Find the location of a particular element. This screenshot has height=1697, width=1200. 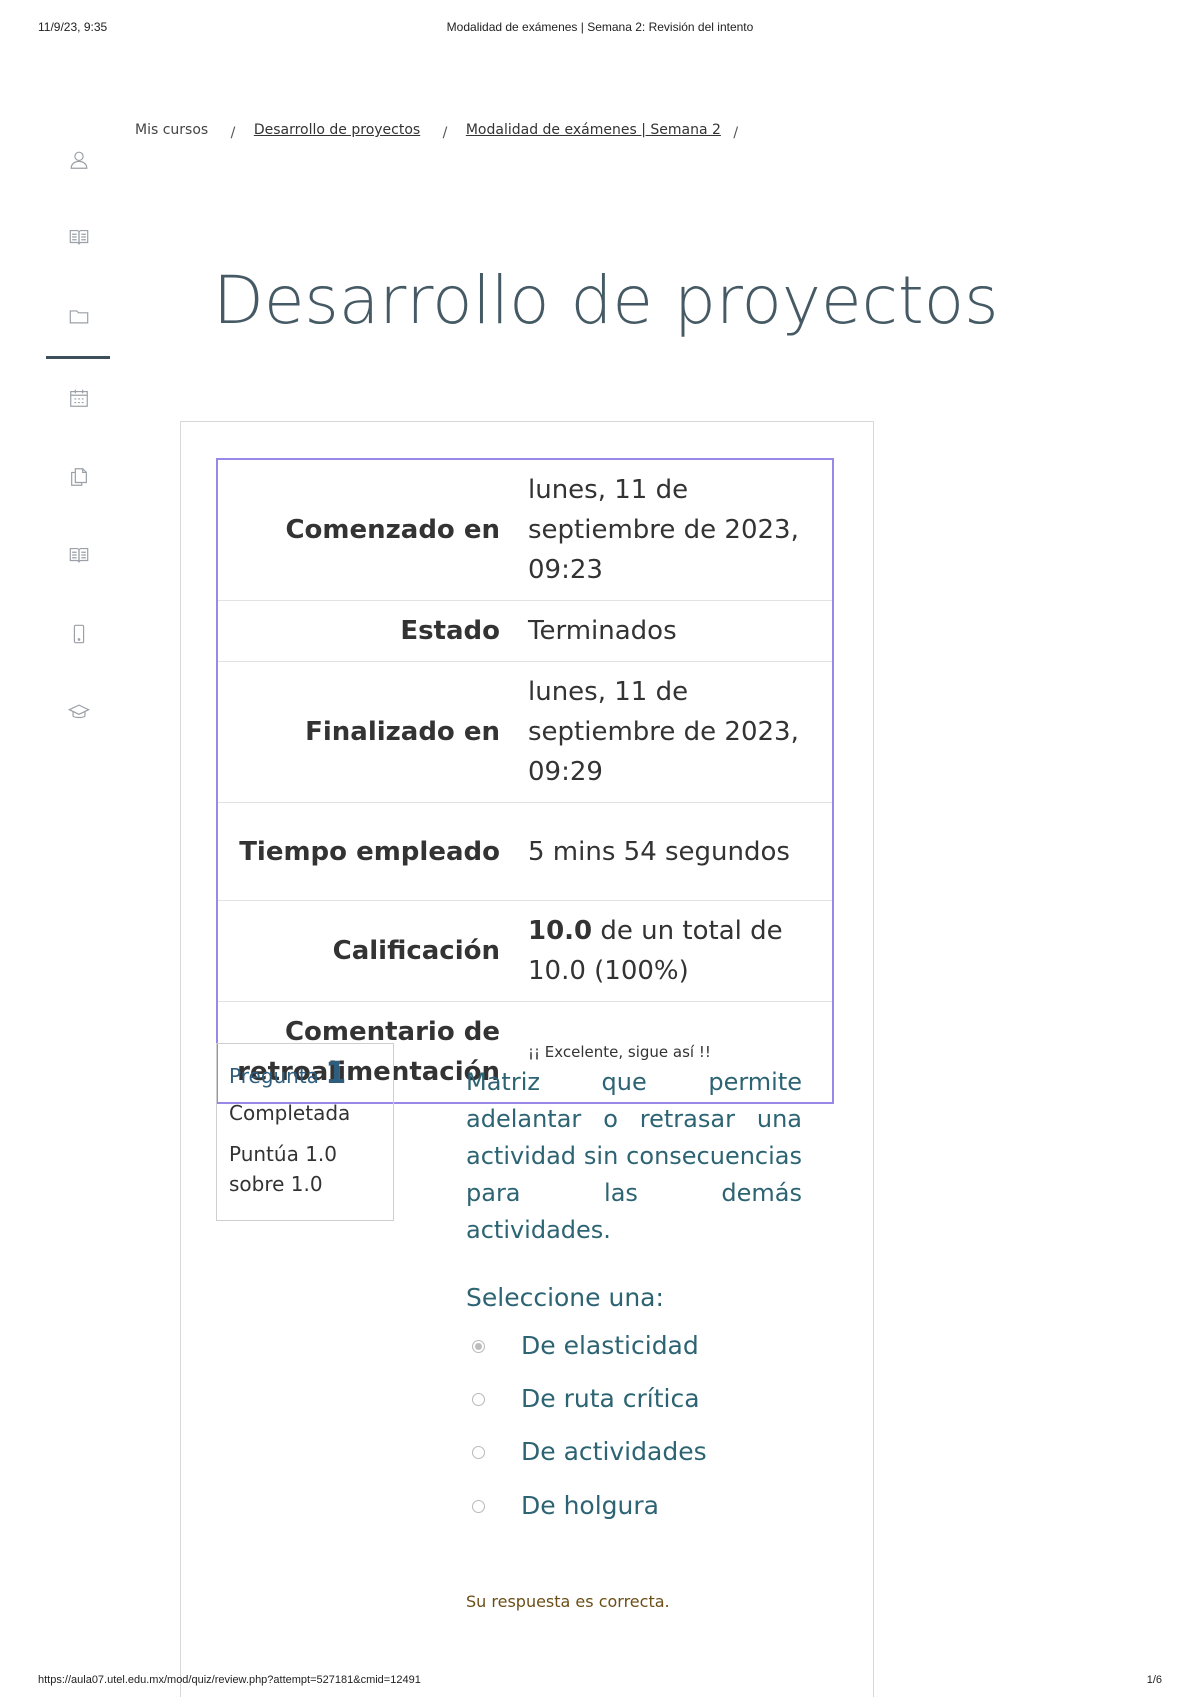

user-icon is located at coordinates (79, 160).